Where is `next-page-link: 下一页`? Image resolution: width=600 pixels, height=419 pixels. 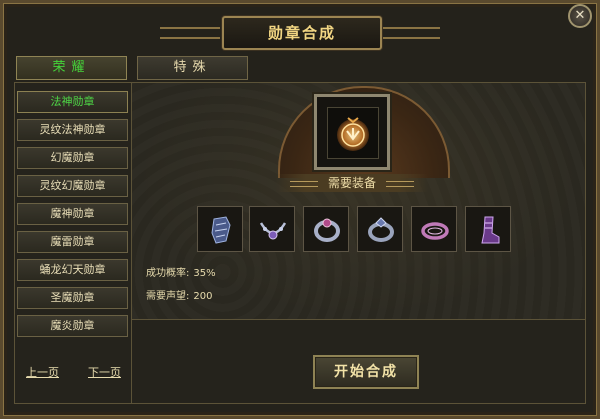
next-page-link: 下一页 is located at coordinates (104, 372).